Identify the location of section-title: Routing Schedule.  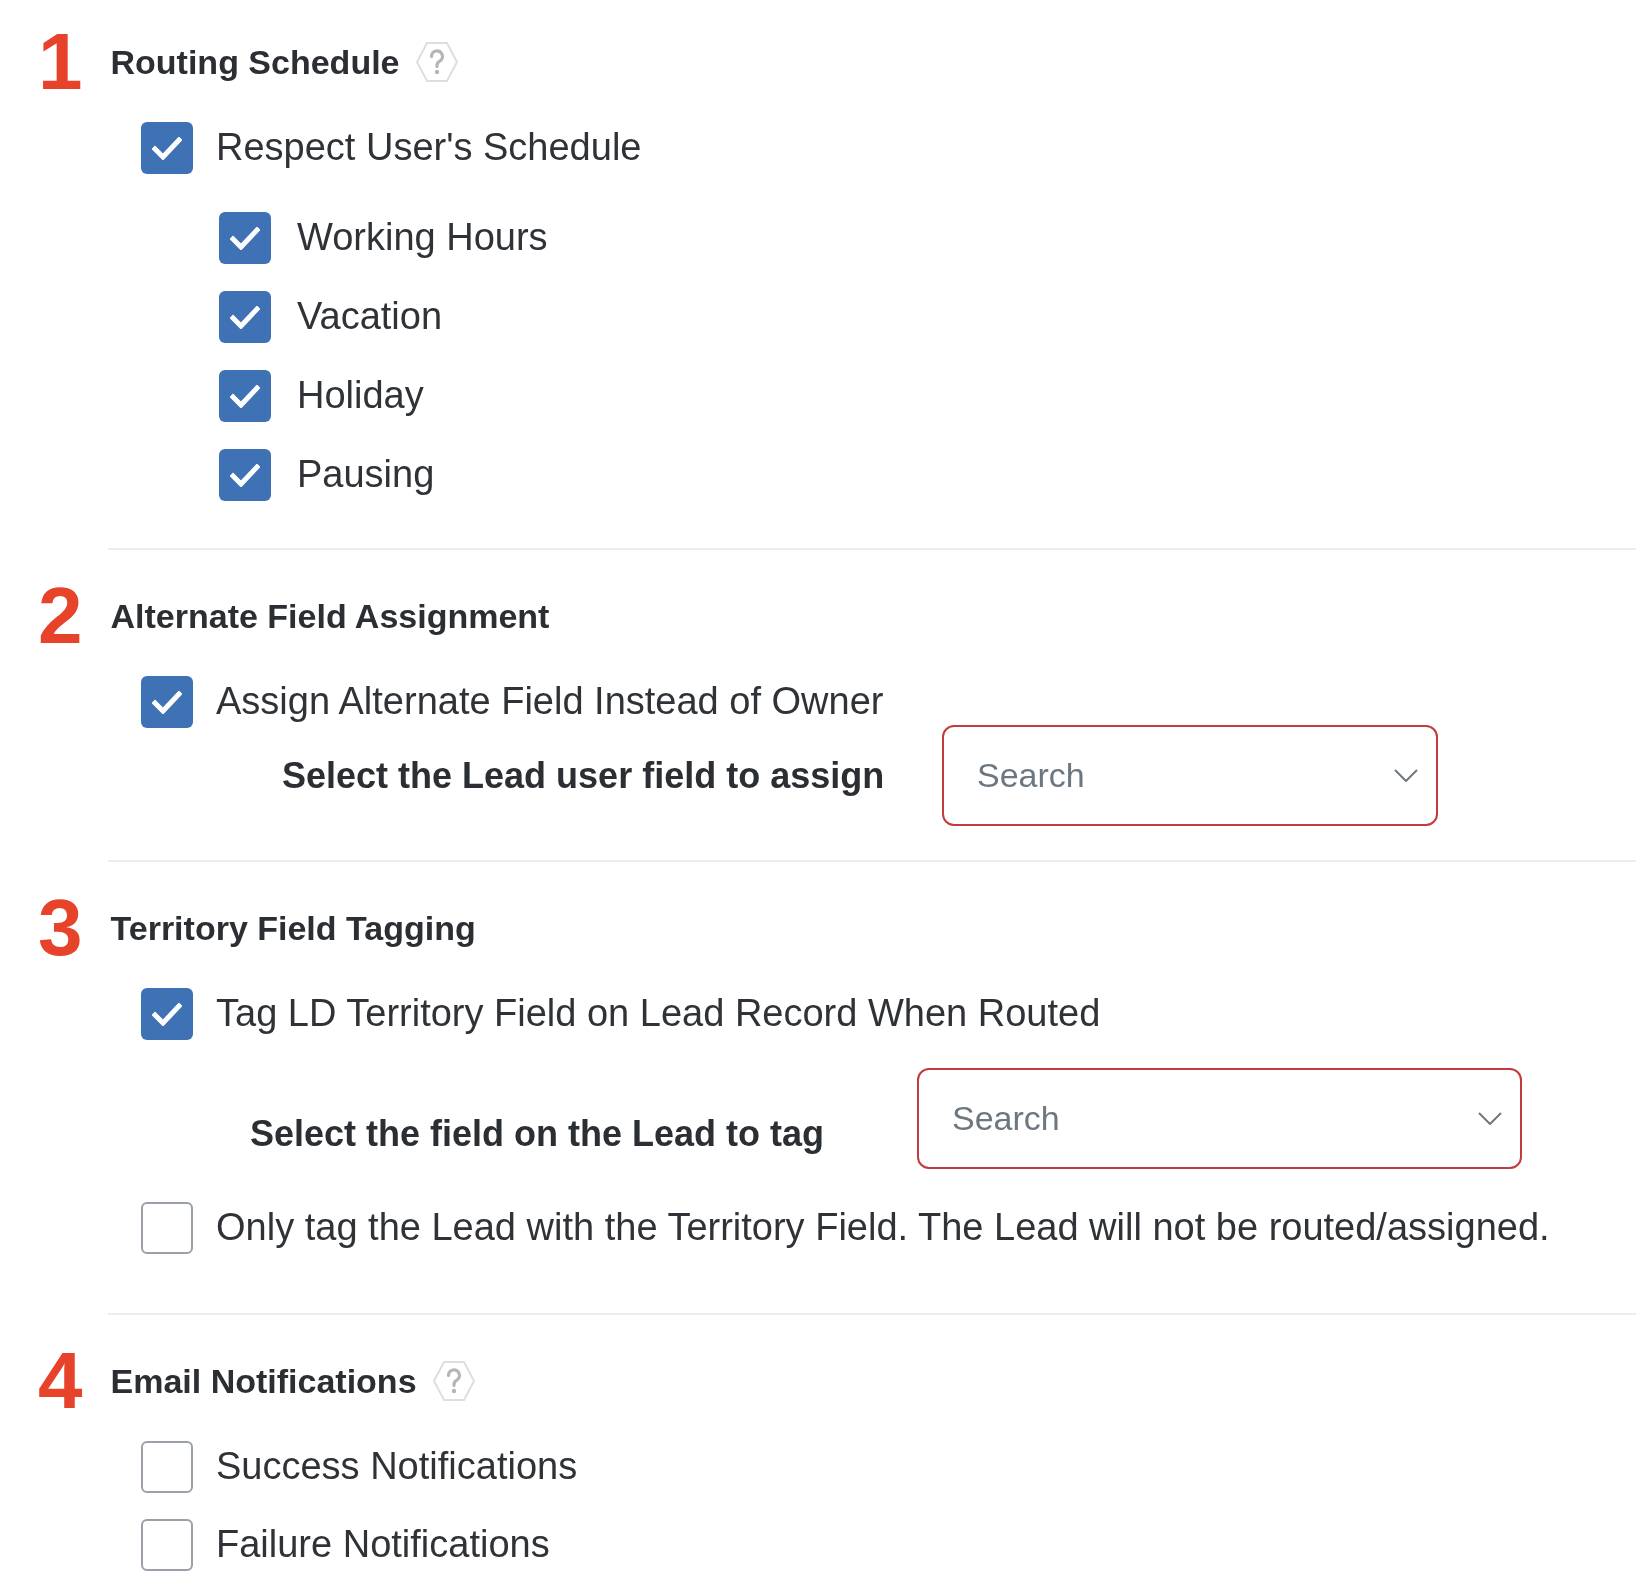
(255, 62).